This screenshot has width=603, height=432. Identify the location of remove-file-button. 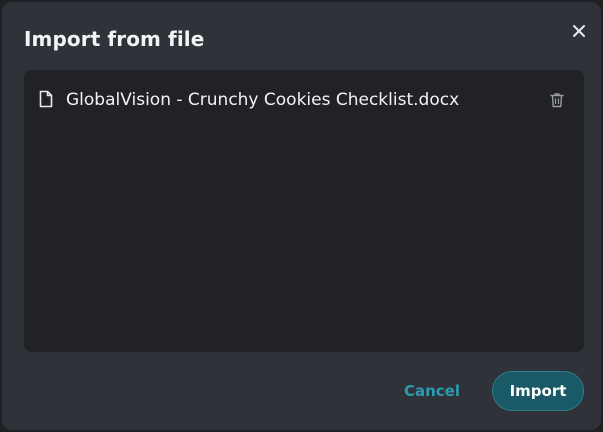
(557, 100).